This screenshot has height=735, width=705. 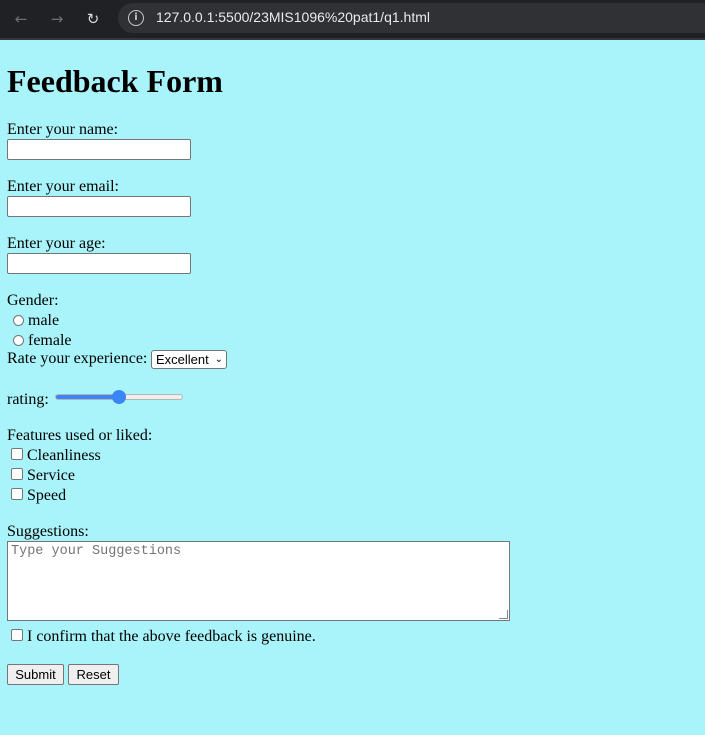 I want to click on feature-label-speed: Speed, so click(x=47, y=495).